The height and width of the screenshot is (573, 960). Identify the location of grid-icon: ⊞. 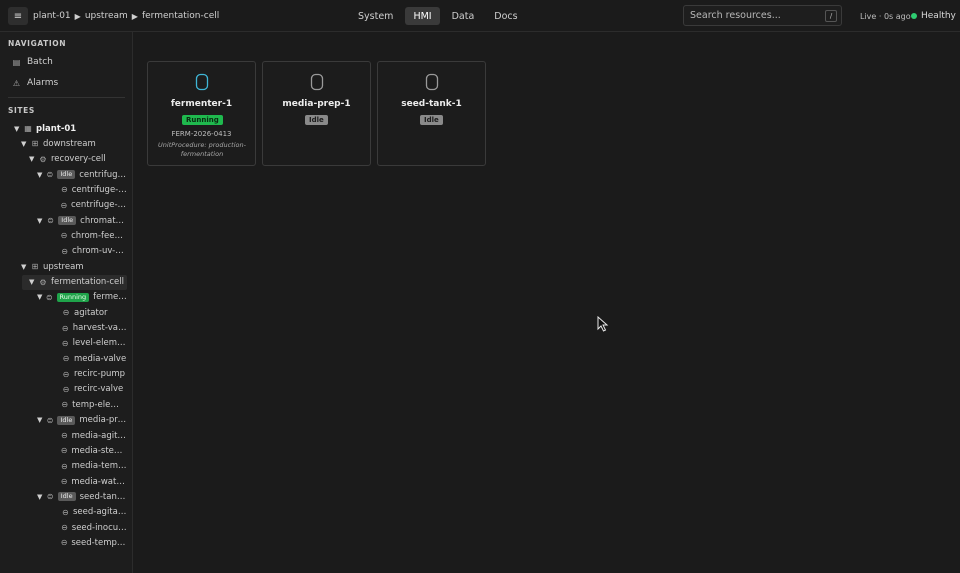
(35, 144).